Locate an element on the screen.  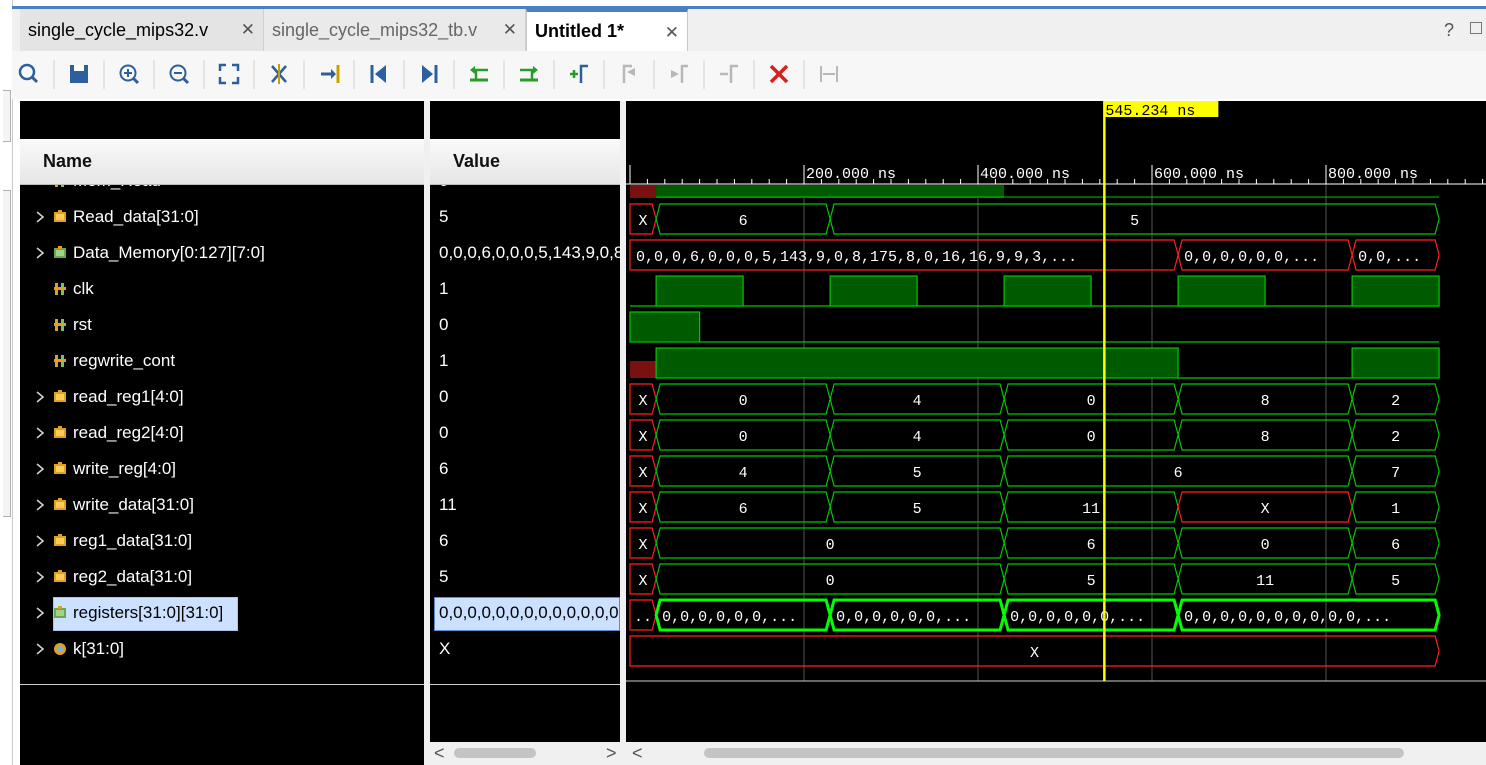
waveform-toolbar is located at coordinates (749, 75).